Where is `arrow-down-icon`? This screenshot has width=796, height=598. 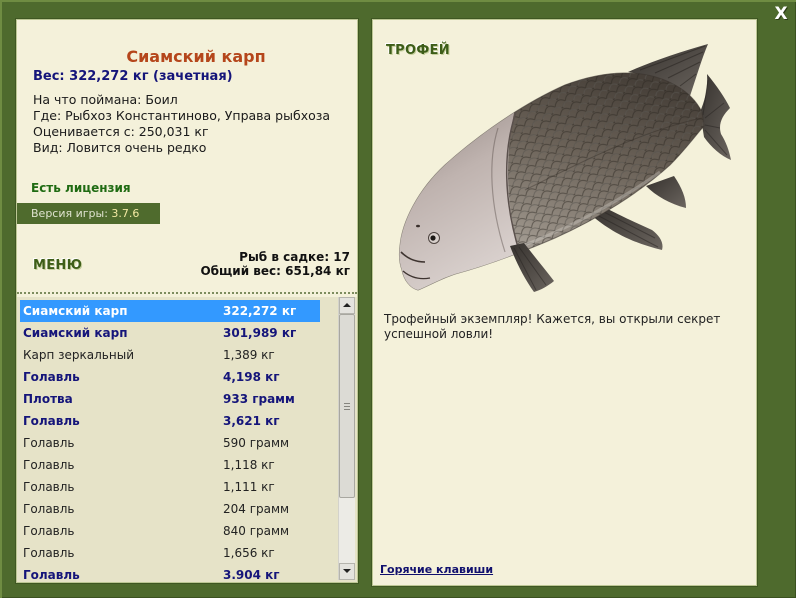 arrow-down-icon is located at coordinates (347, 571).